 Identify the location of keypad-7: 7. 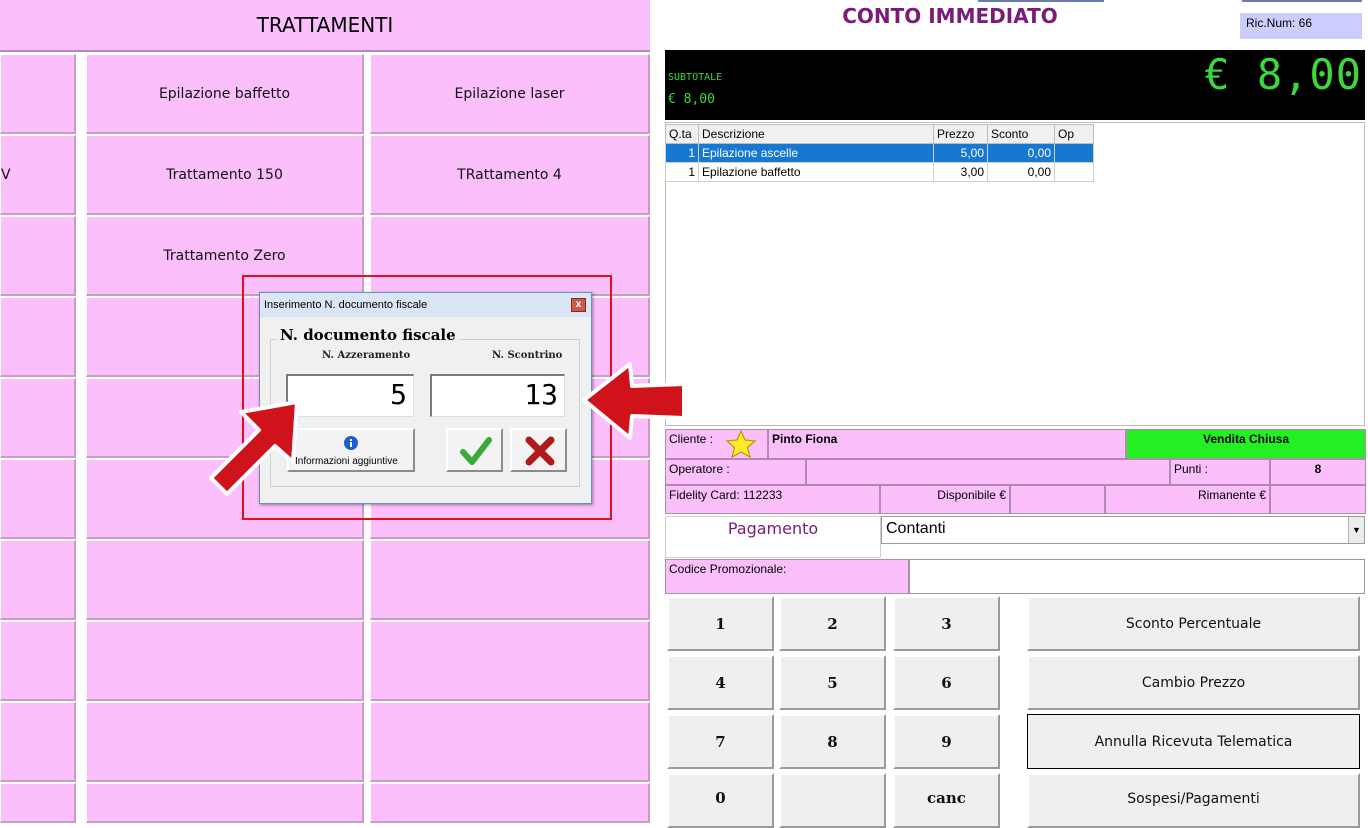
(720, 741).